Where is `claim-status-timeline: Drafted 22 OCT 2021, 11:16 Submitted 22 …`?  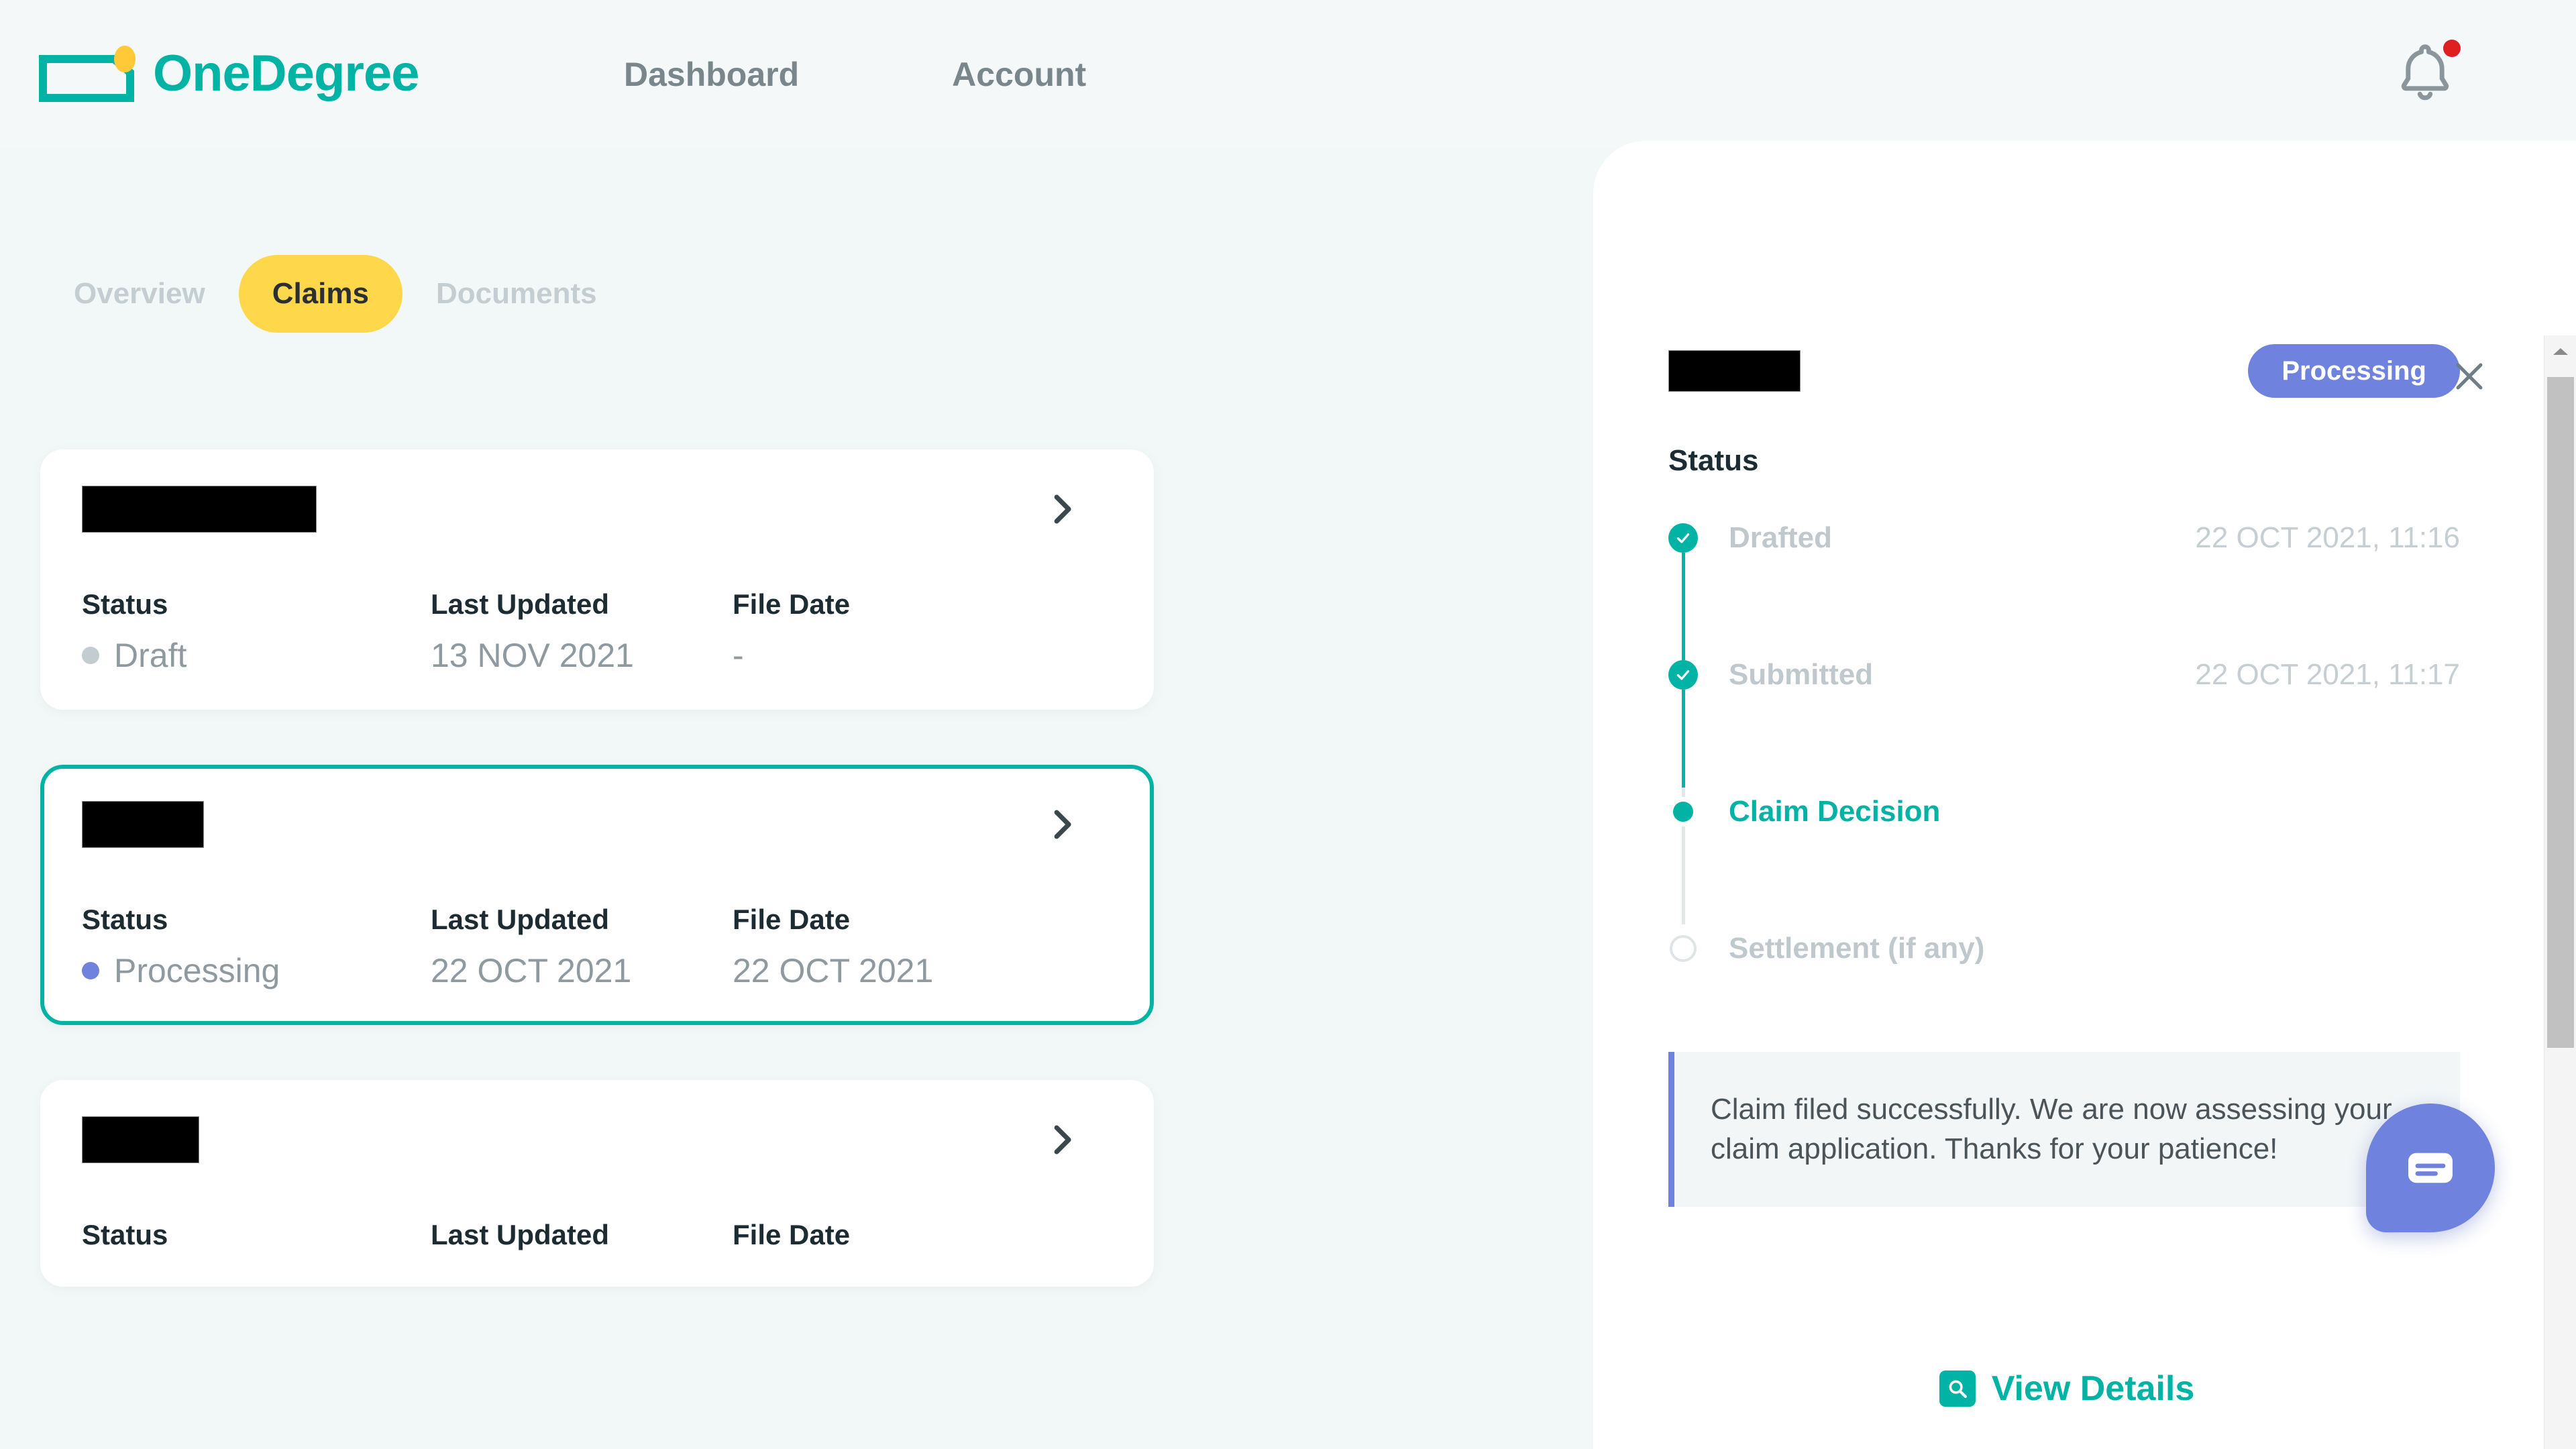
claim-status-timeline: Drafted 22 OCT 2021, 11:16 Submitted 22 … is located at coordinates (2064, 743).